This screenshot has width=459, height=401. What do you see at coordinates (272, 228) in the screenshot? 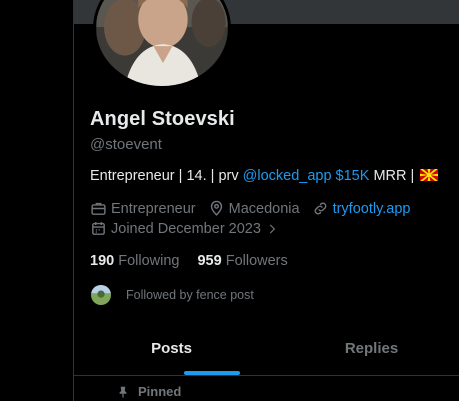
I see `chevron-right-icon` at bounding box center [272, 228].